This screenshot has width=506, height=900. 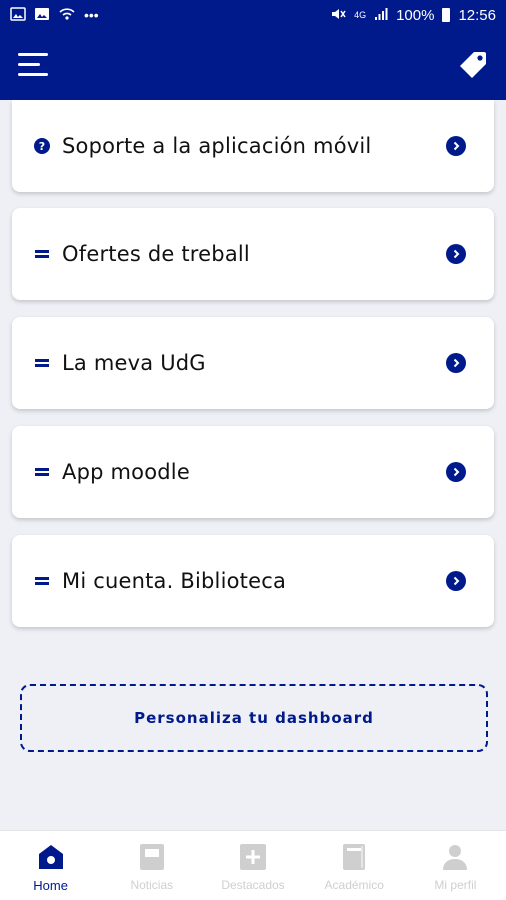 What do you see at coordinates (446, 15) in the screenshot?
I see `battery-icon` at bounding box center [446, 15].